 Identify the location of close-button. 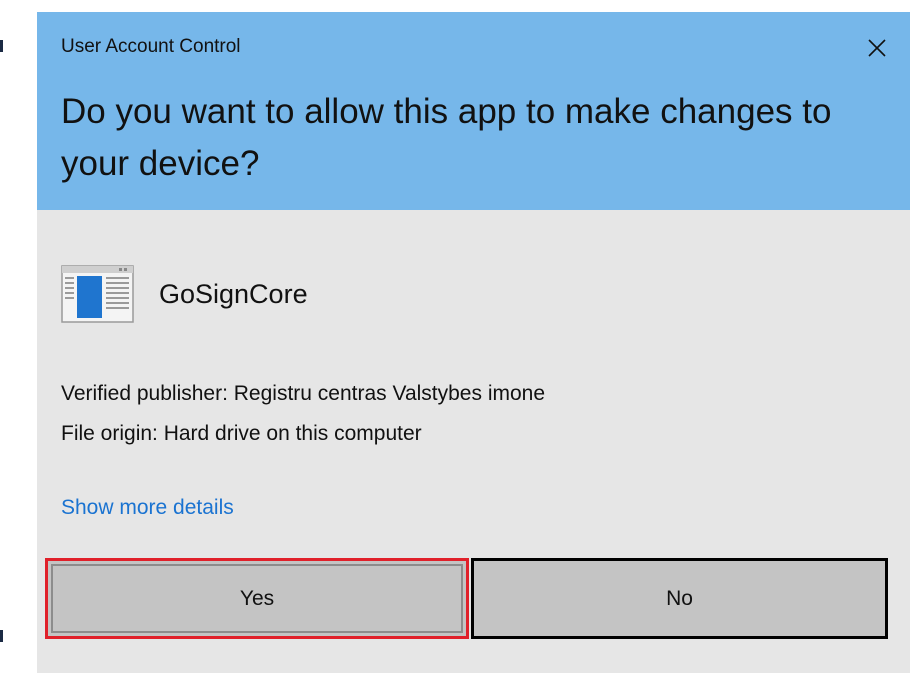
(877, 48).